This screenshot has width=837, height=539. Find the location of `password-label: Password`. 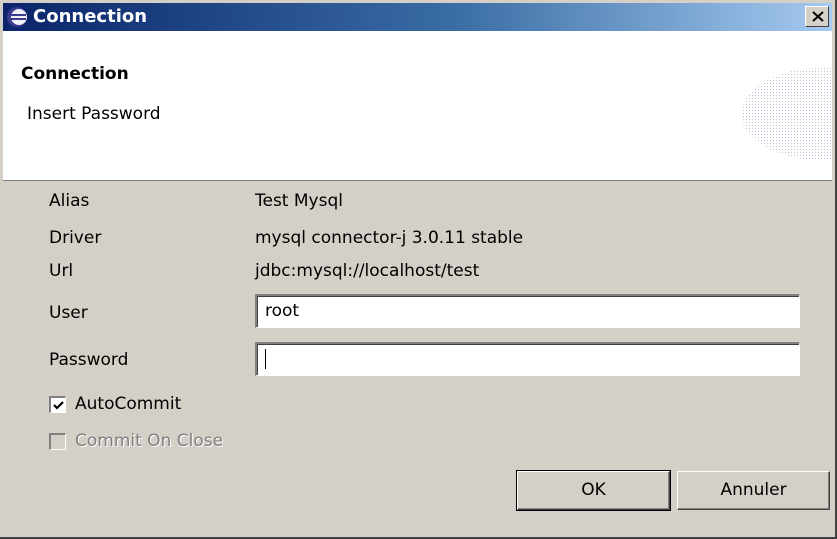

password-label: Password is located at coordinates (89, 360).